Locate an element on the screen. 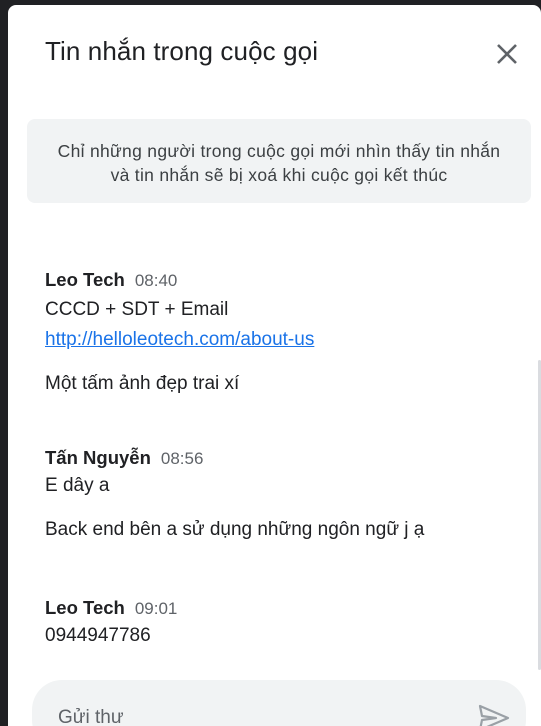 The height and width of the screenshot is (726, 541). send-button is located at coordinates (494, 713).